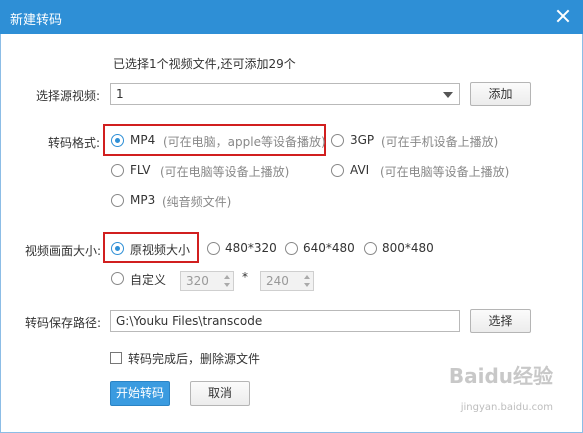 This screenshot has width=583, height=433. I want to click on format-label: 转码格式:, so click(74, 143).